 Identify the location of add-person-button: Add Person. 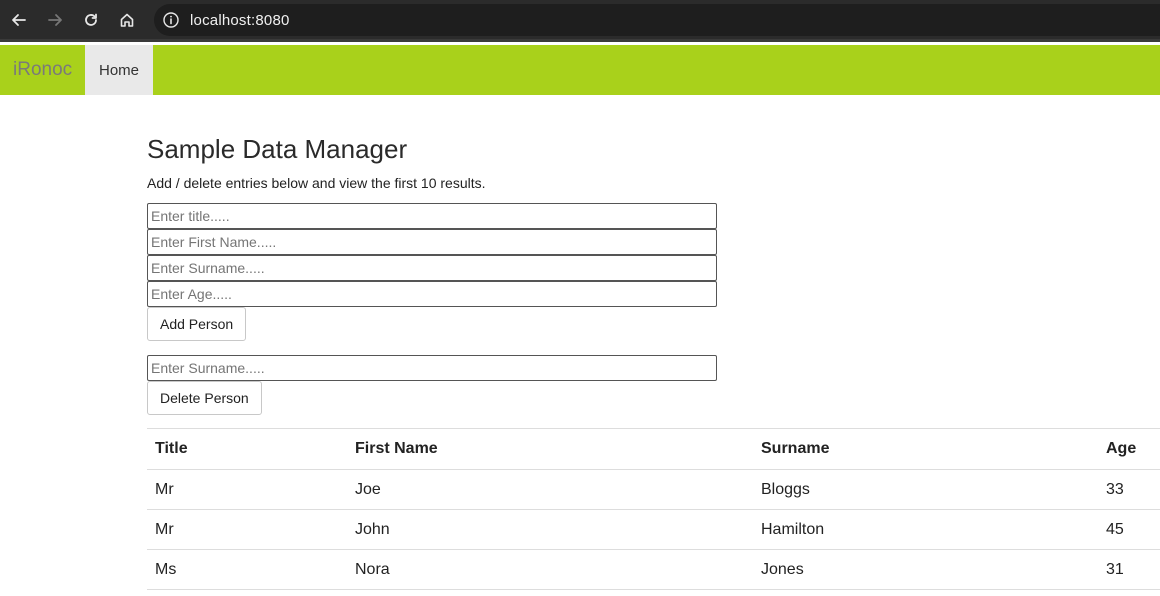
(197, 324).